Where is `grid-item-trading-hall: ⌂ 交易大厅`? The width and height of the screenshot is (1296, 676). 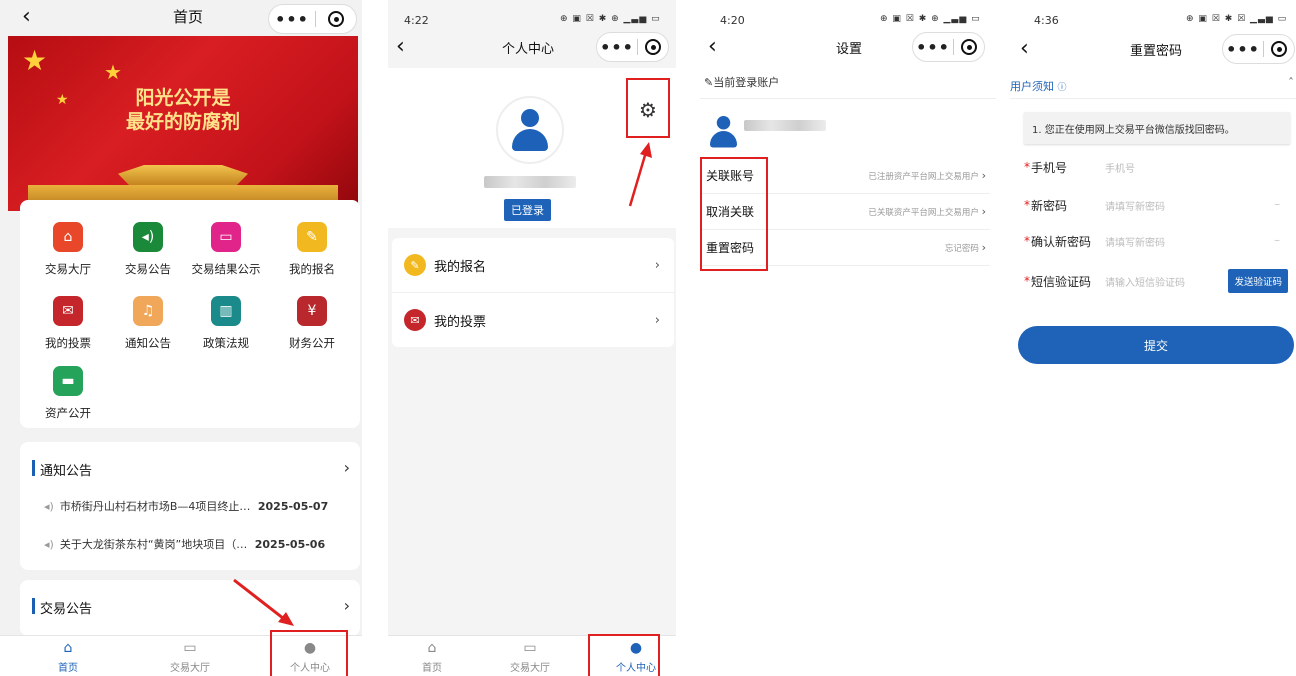
grid-item-trading-hall: ⌂ 交易大厅 is located at coordinates (68, 249).